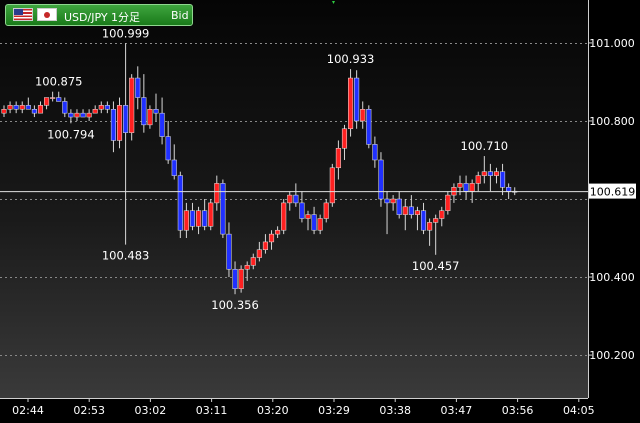 This screenshot has width=640, height=423. I want to click on price-annotation: 100.999, so click(126, 33).